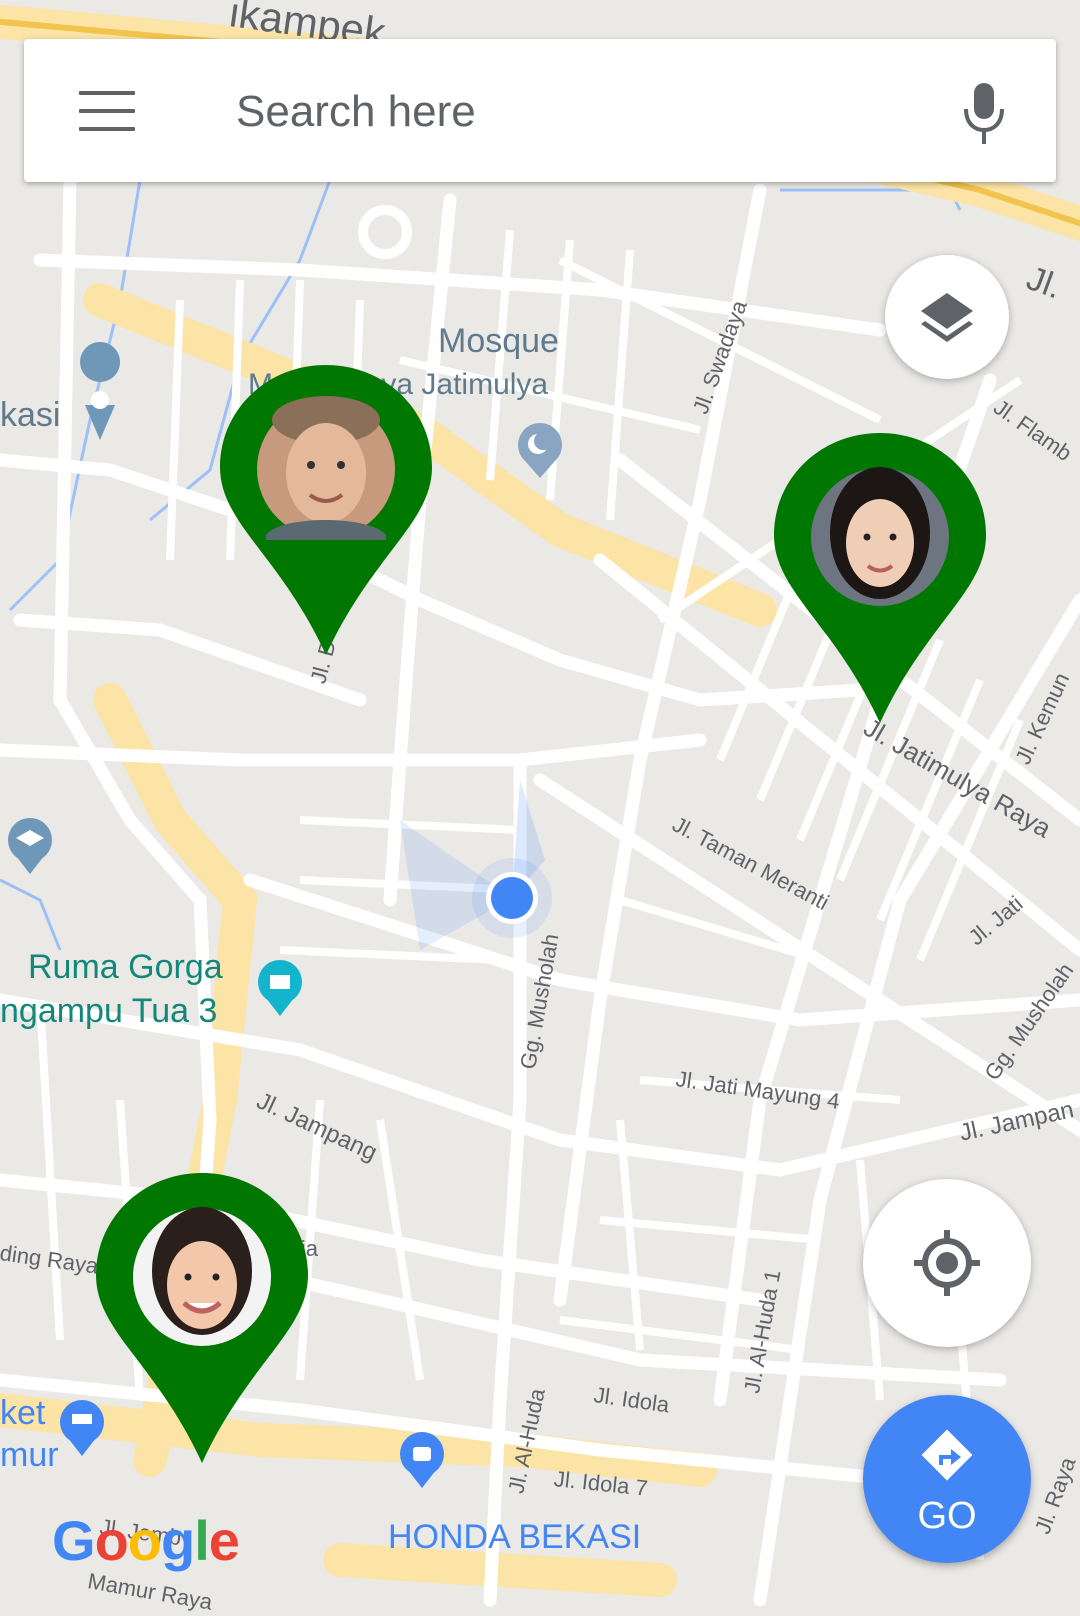 The image size is (1080, 1616). Describe the element at coordinates (23, 1413) in the screenshot. I see `poi-label-ket: ket` at that location.